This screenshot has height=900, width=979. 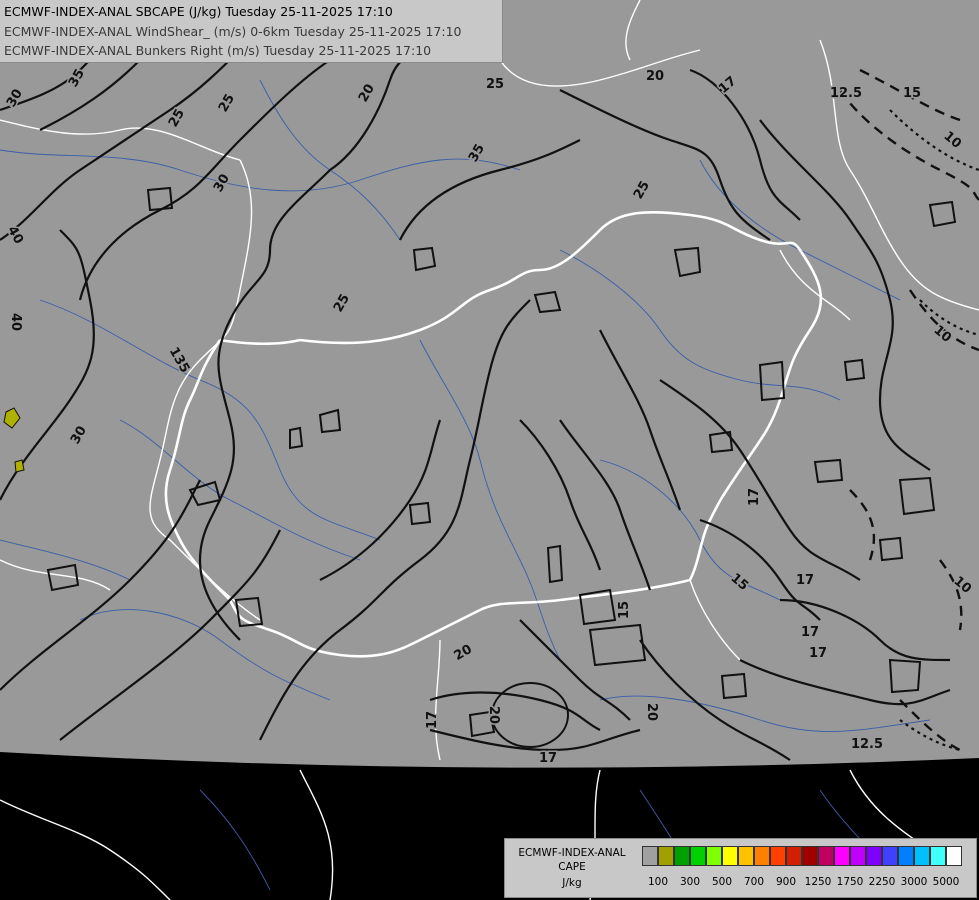 What do you see at coordinates (914, 882) in the screenshot?
I see `legend-tick-label: 3000` at bounding box center [914, 882].